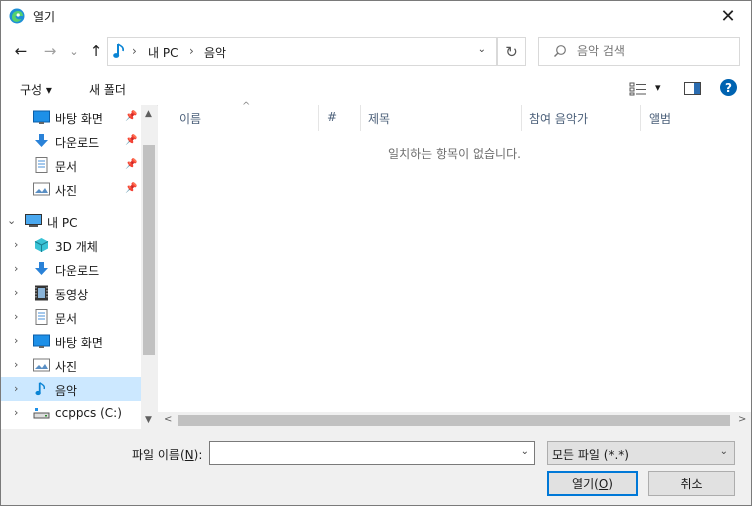 This screenshot has width=752, height=506. I want to click on view-details-icon, so click(638, 89).